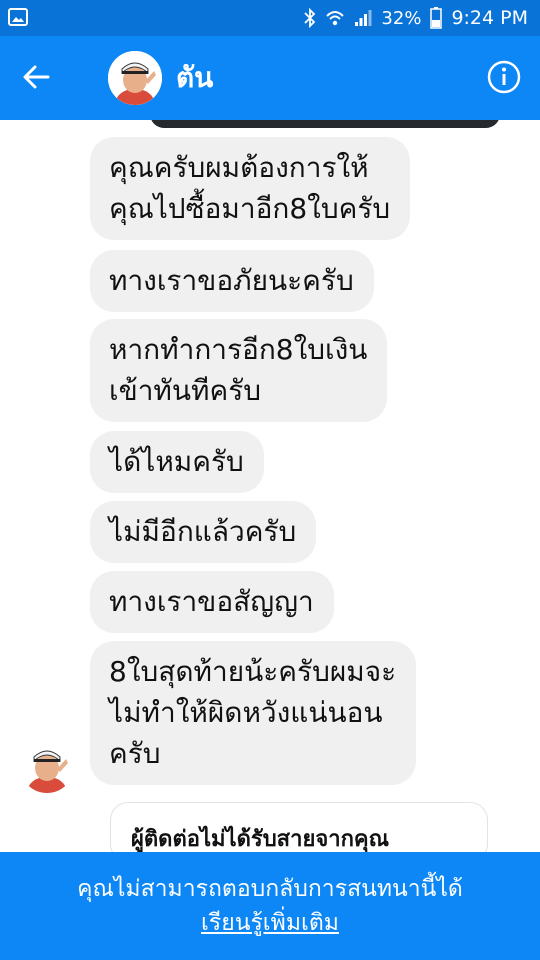  Describe the element at coordinates (185, 390) in the screenshot. I see `message-line: เข้าทันทีครับ` at that location.